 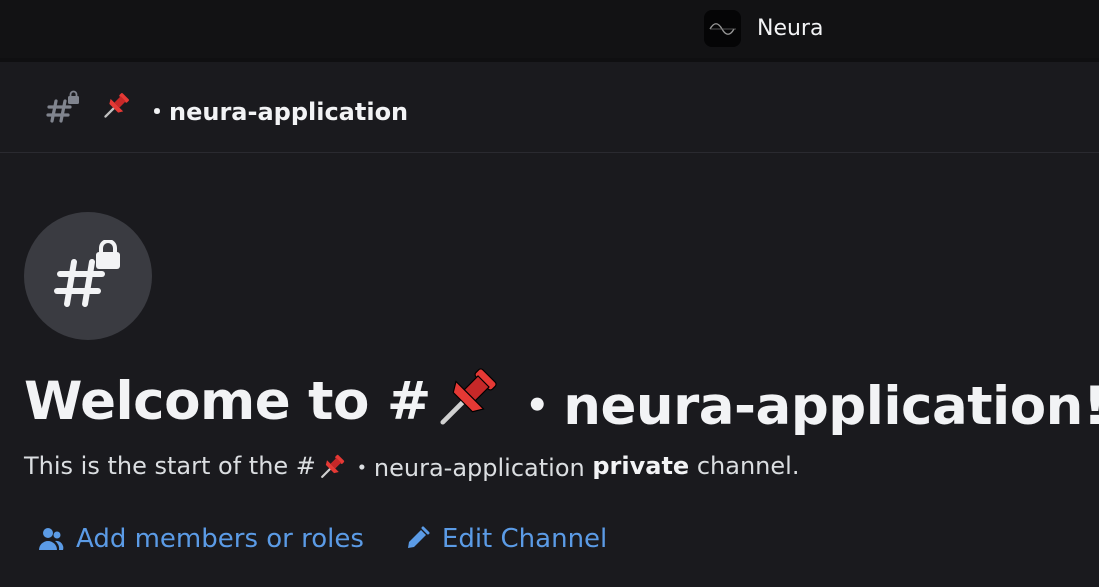 I want to click on channel-actions: Add members or roles Edit Channel, so click(x=321, y=539).